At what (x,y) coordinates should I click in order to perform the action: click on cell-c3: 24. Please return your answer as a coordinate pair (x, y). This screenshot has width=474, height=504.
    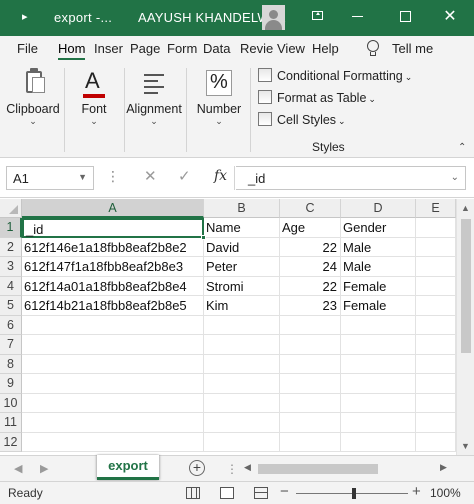
    Looking at the image, I should click on (310, 267).